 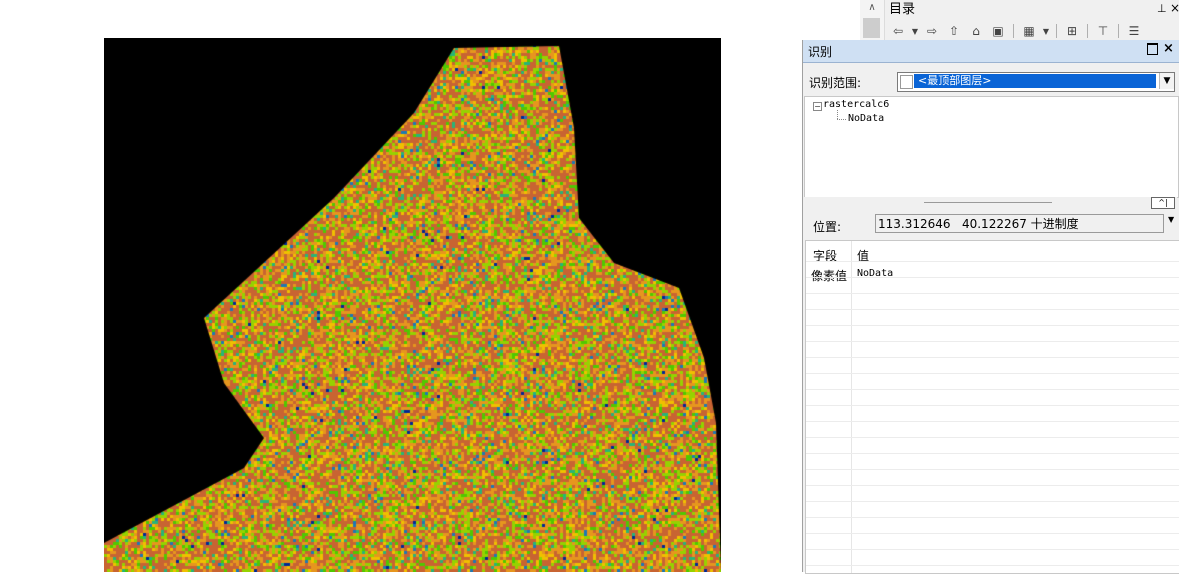 I want to click on chevron-down-icon: ▼, so click(x=1166, y=81).